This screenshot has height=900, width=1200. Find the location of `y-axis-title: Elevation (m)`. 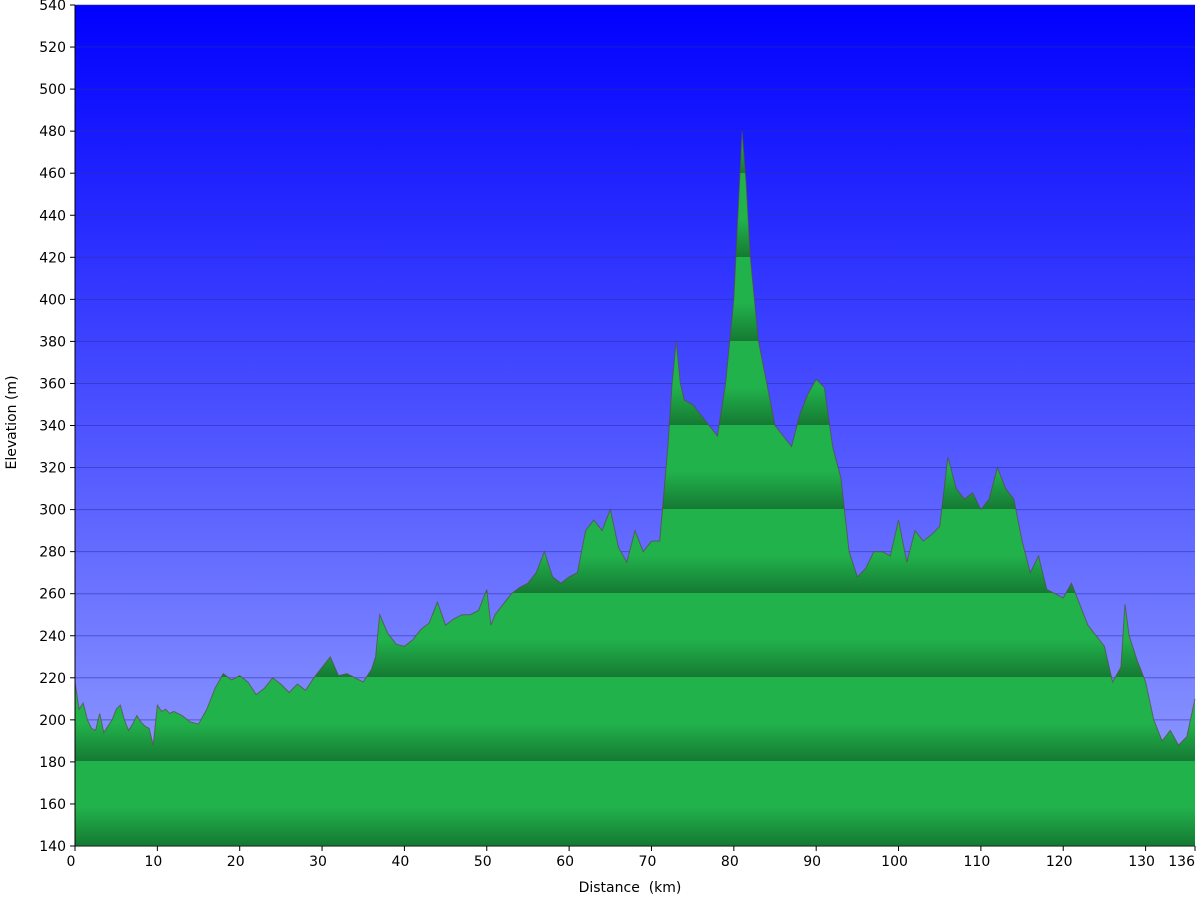

y-axis-title: Elevation (m) is located at coordinates (12, 422).